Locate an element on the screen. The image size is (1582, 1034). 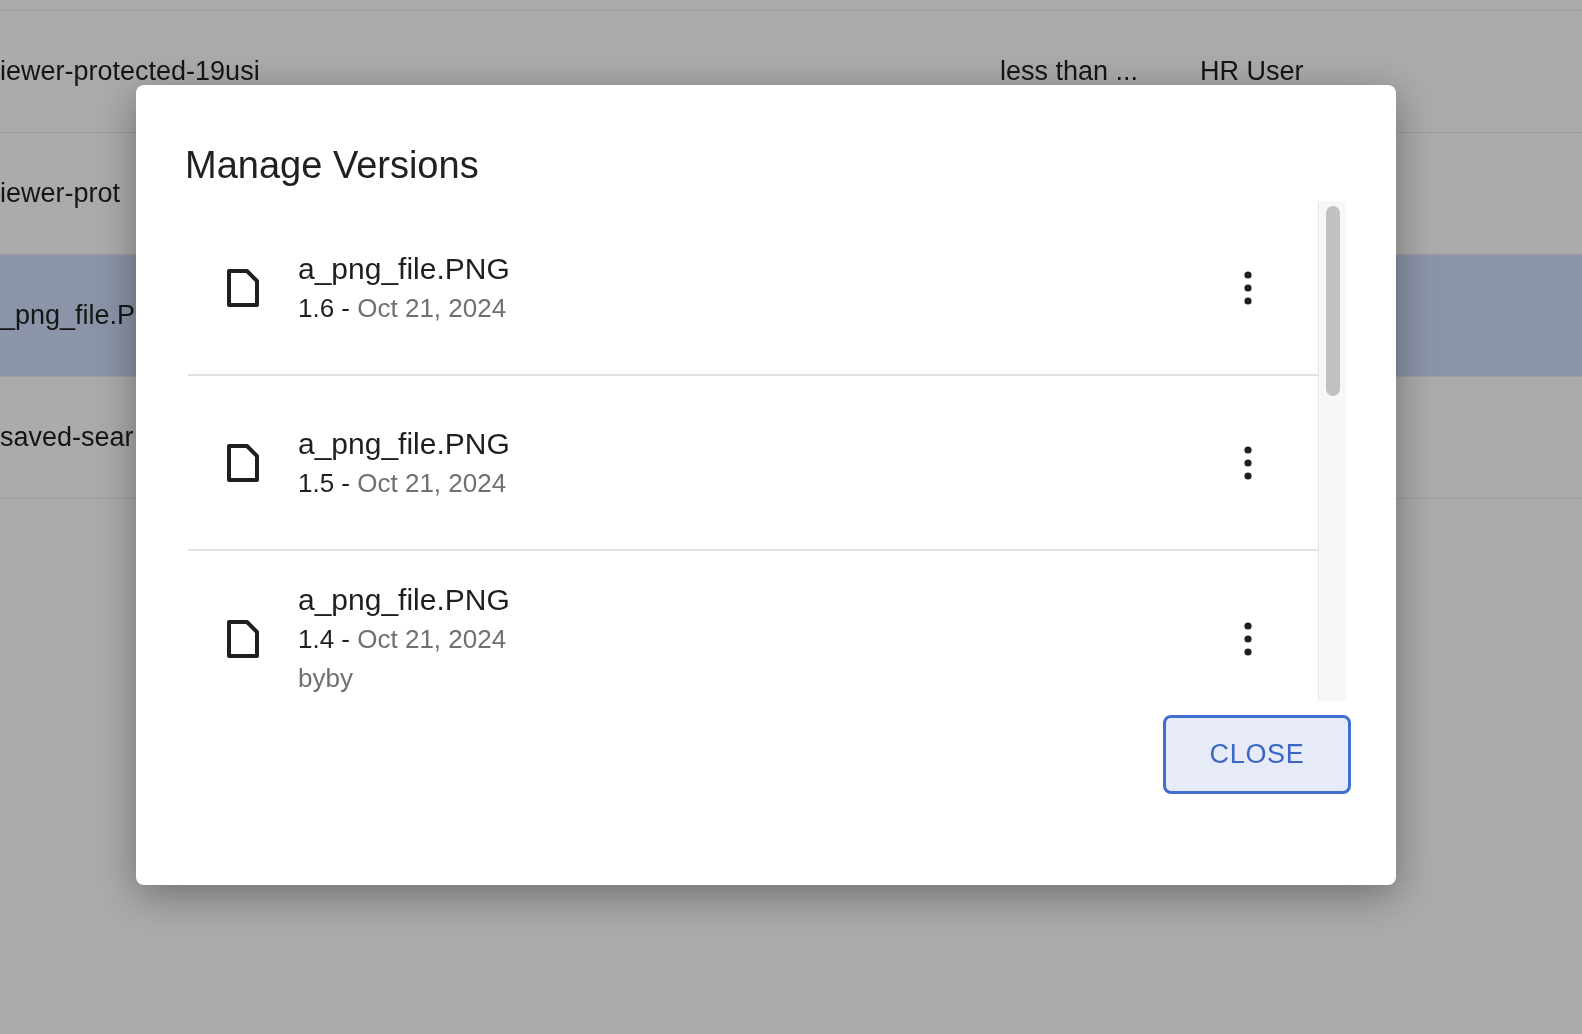
version-info: 1.4 - Oct 21, 2024 is located at coordinates (402, 639).